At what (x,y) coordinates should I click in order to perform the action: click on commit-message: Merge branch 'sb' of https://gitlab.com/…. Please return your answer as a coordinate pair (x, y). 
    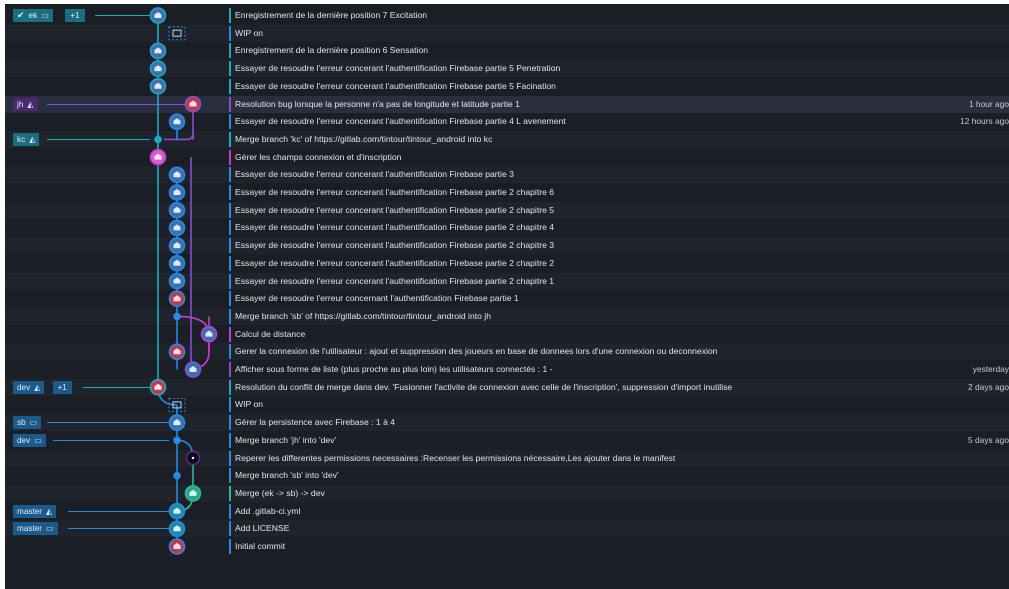
    Looking at the image, I should click on (363, 315).